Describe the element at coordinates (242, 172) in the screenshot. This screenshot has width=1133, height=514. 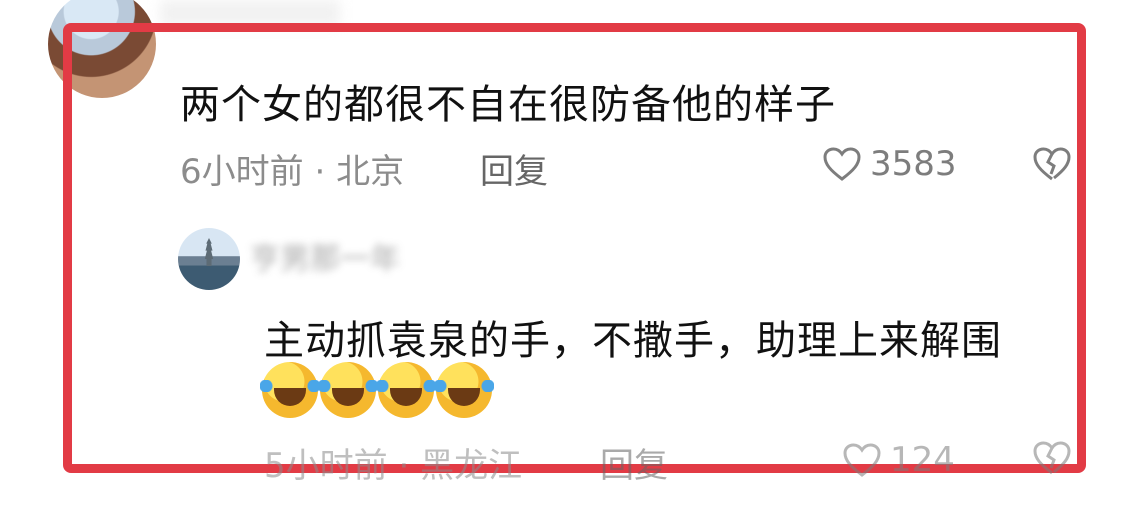
I see `comment-time: 6小时前` at that location.